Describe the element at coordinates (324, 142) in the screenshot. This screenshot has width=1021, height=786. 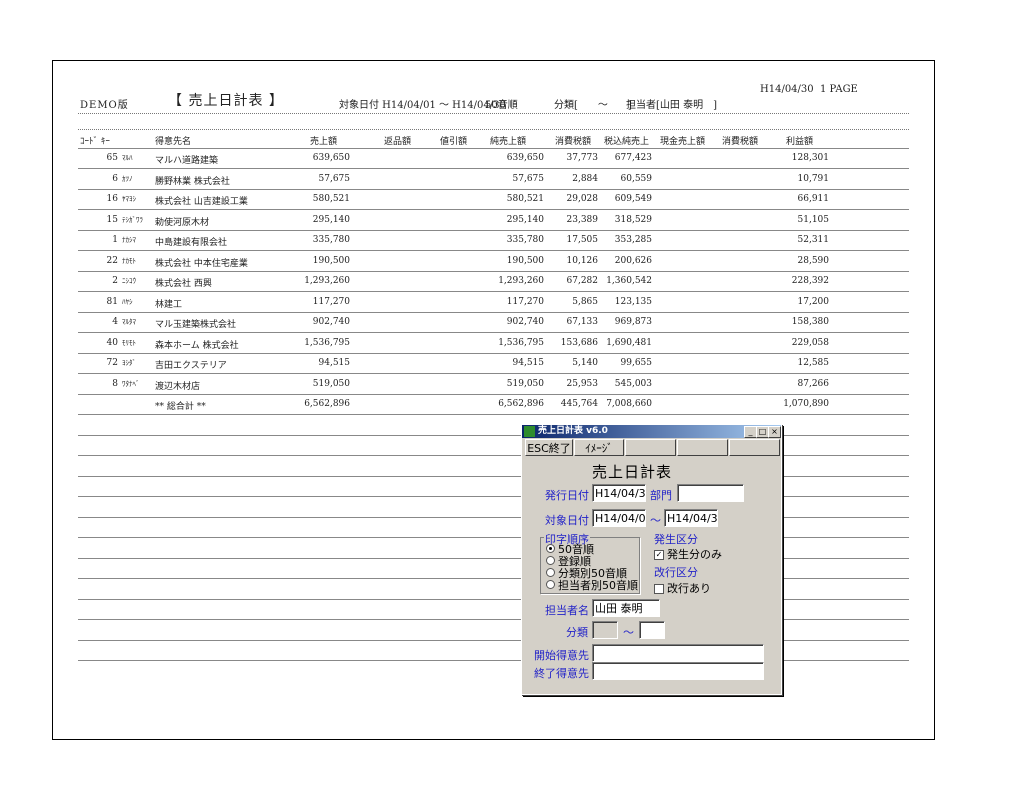
I see `column-header: 売上額` at that location.